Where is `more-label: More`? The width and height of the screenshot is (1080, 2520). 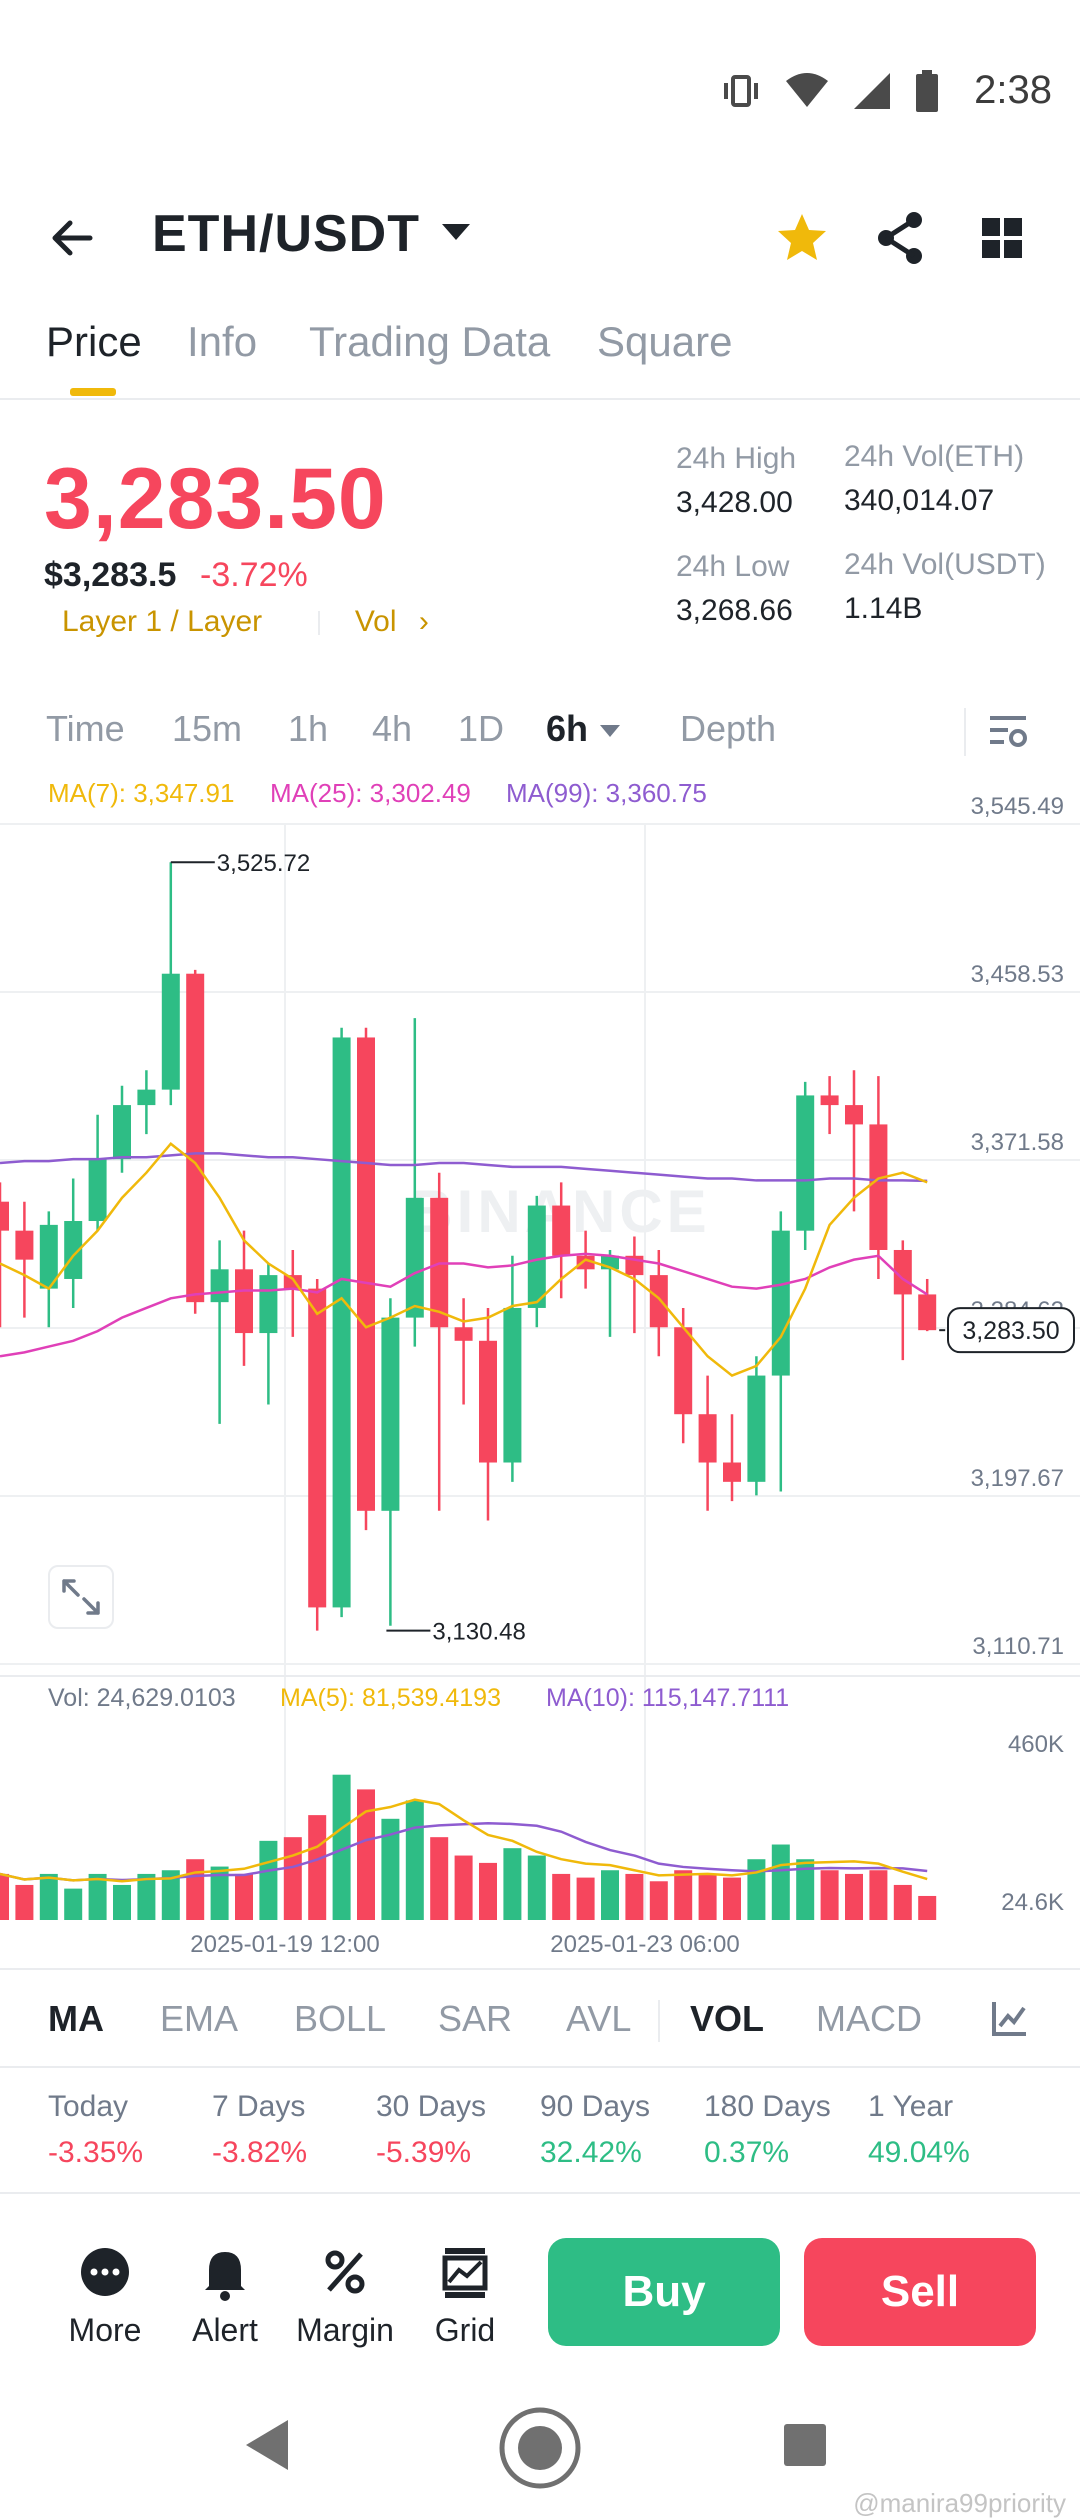 more-label: More is located at coordinates (105, 2330).